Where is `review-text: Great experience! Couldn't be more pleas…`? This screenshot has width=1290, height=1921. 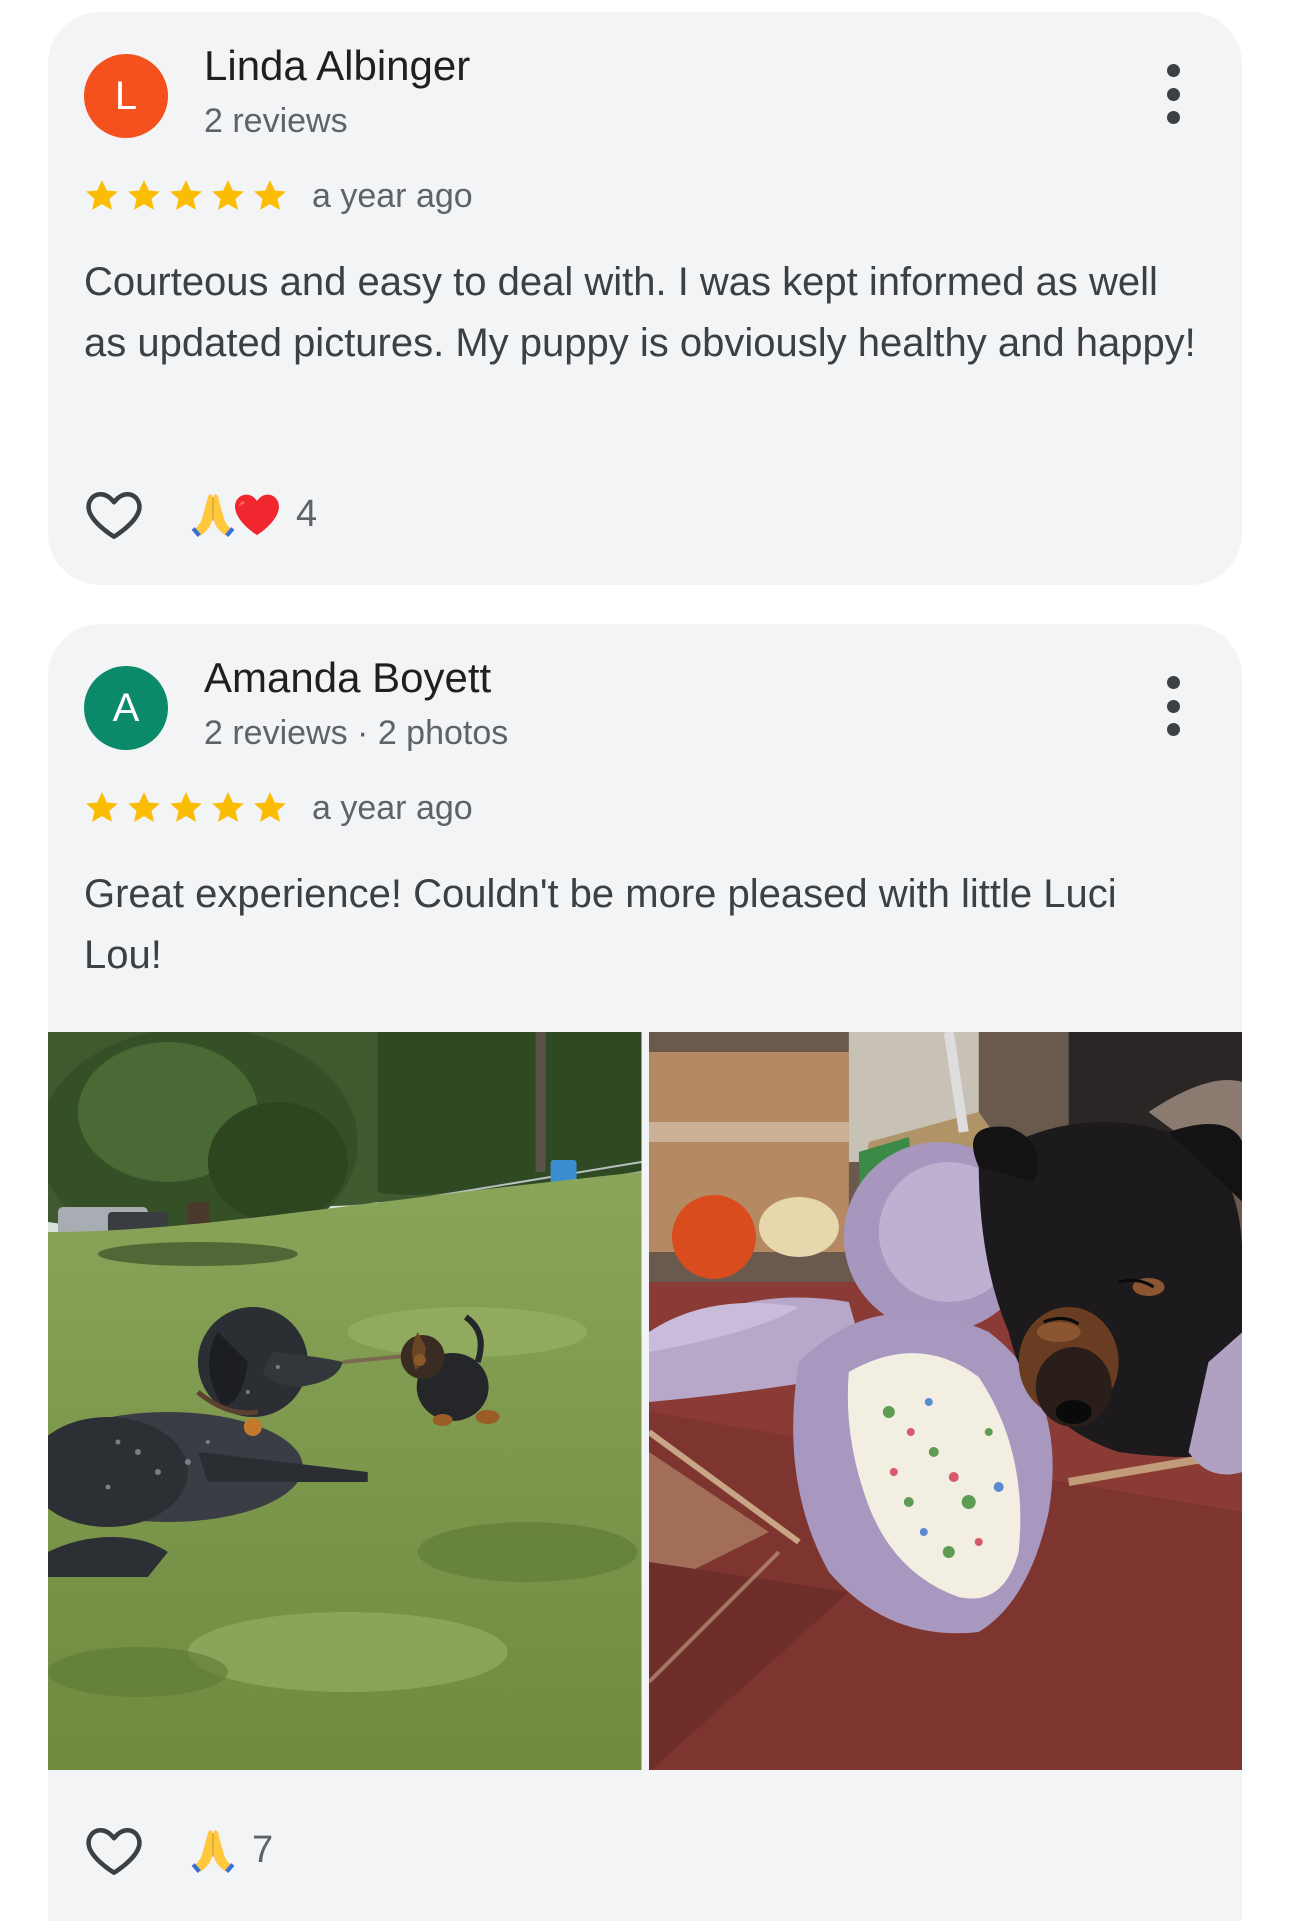
review-text: Great experience! Couldn't be more pleas… is located at coordinates (600, 924).